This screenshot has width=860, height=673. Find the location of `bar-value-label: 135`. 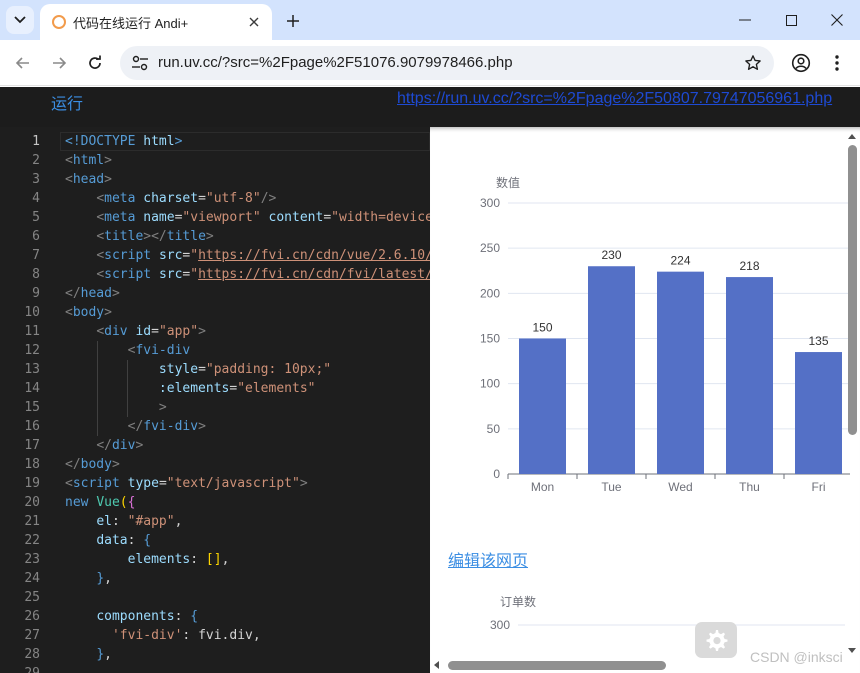

bar-value-label: 135 is located at coordinates (818, 341).